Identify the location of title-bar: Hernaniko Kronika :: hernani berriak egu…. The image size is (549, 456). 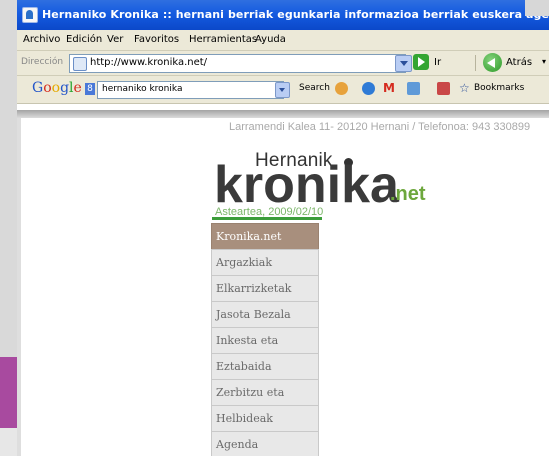
(283, 15).